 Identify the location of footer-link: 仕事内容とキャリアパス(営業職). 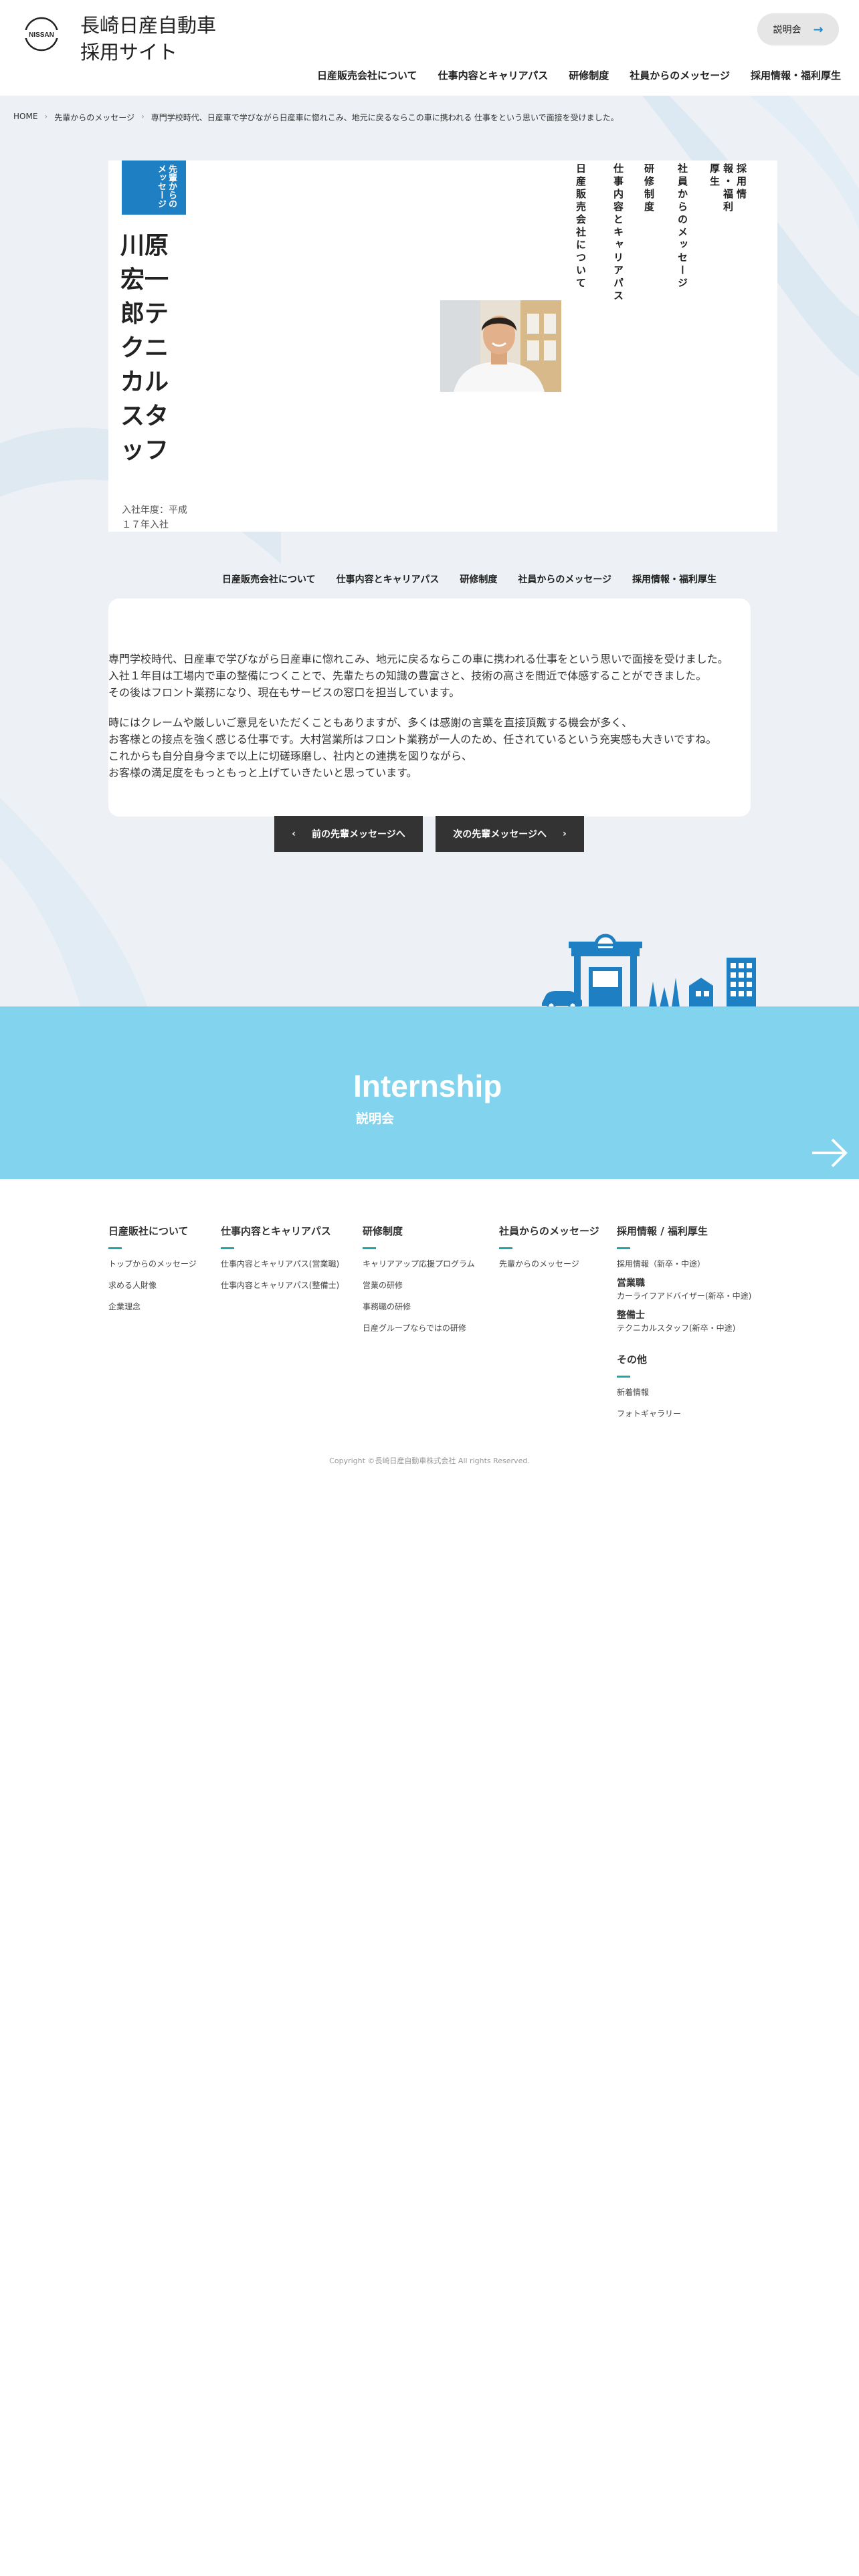
(280, 1264).